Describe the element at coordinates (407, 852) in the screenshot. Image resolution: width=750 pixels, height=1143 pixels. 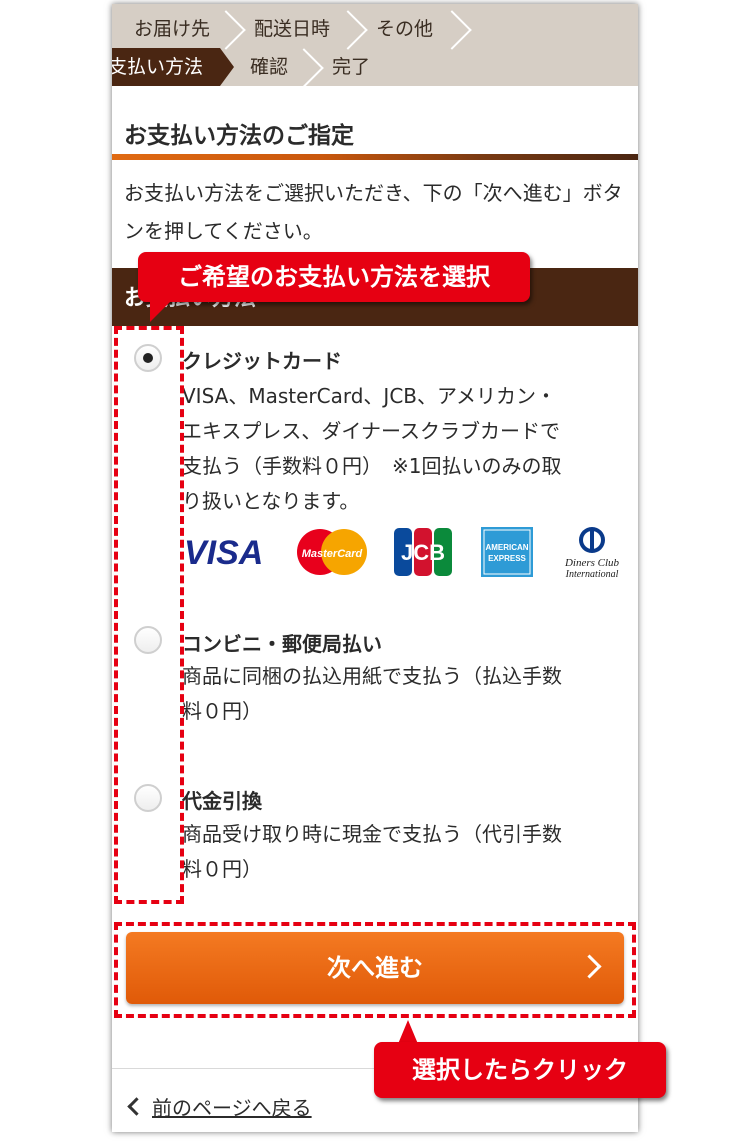
I see `option-desc-cash-on-delivery: 商品受け取り時に現金で支払う（代引手数 料０円）` at that location.